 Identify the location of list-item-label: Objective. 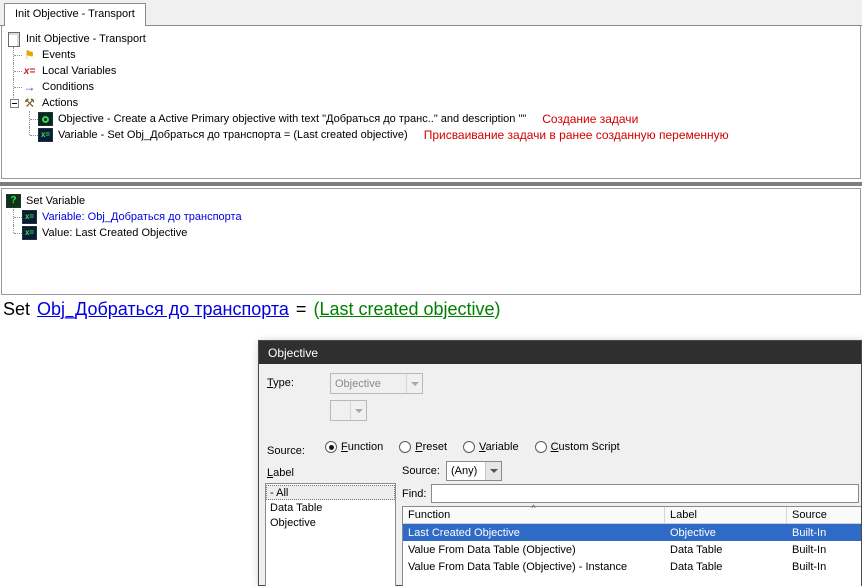
(293, 522).